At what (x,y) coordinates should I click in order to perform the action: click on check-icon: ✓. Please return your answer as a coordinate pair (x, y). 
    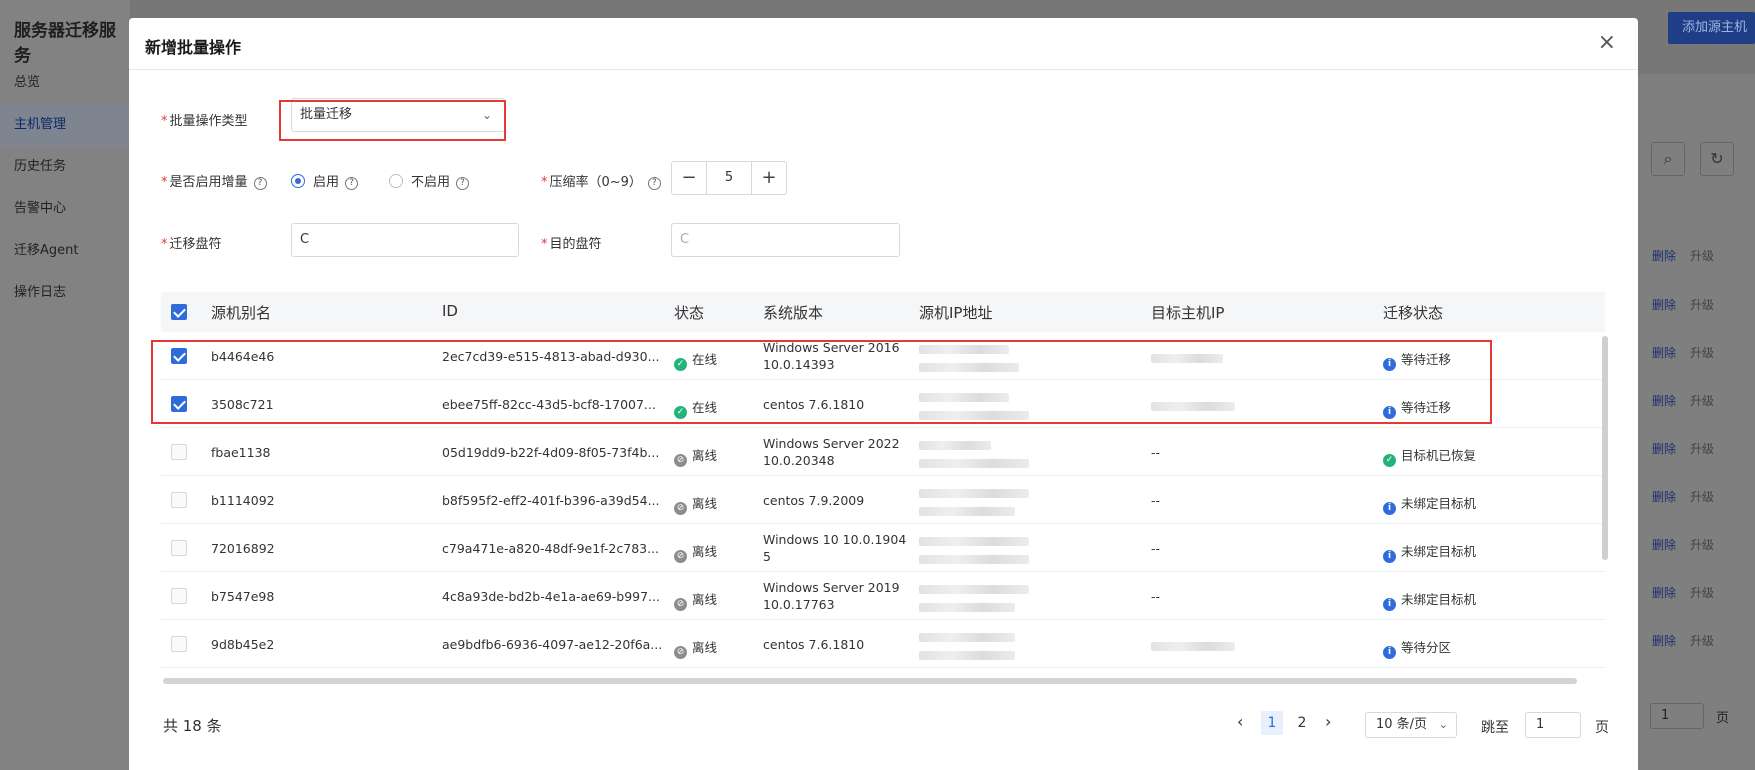
    Looking at the image, I should click on (1389, 460).